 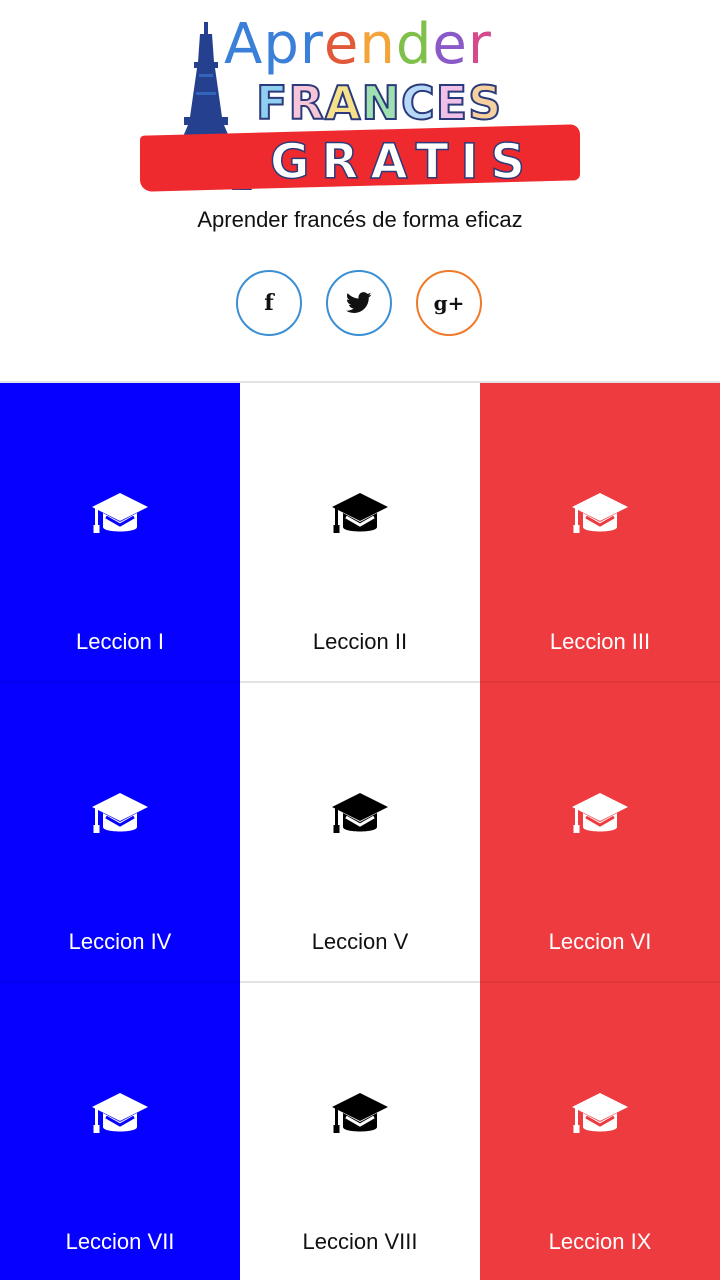 I want to click on logo-letter: n, so click(x=377, y=44).